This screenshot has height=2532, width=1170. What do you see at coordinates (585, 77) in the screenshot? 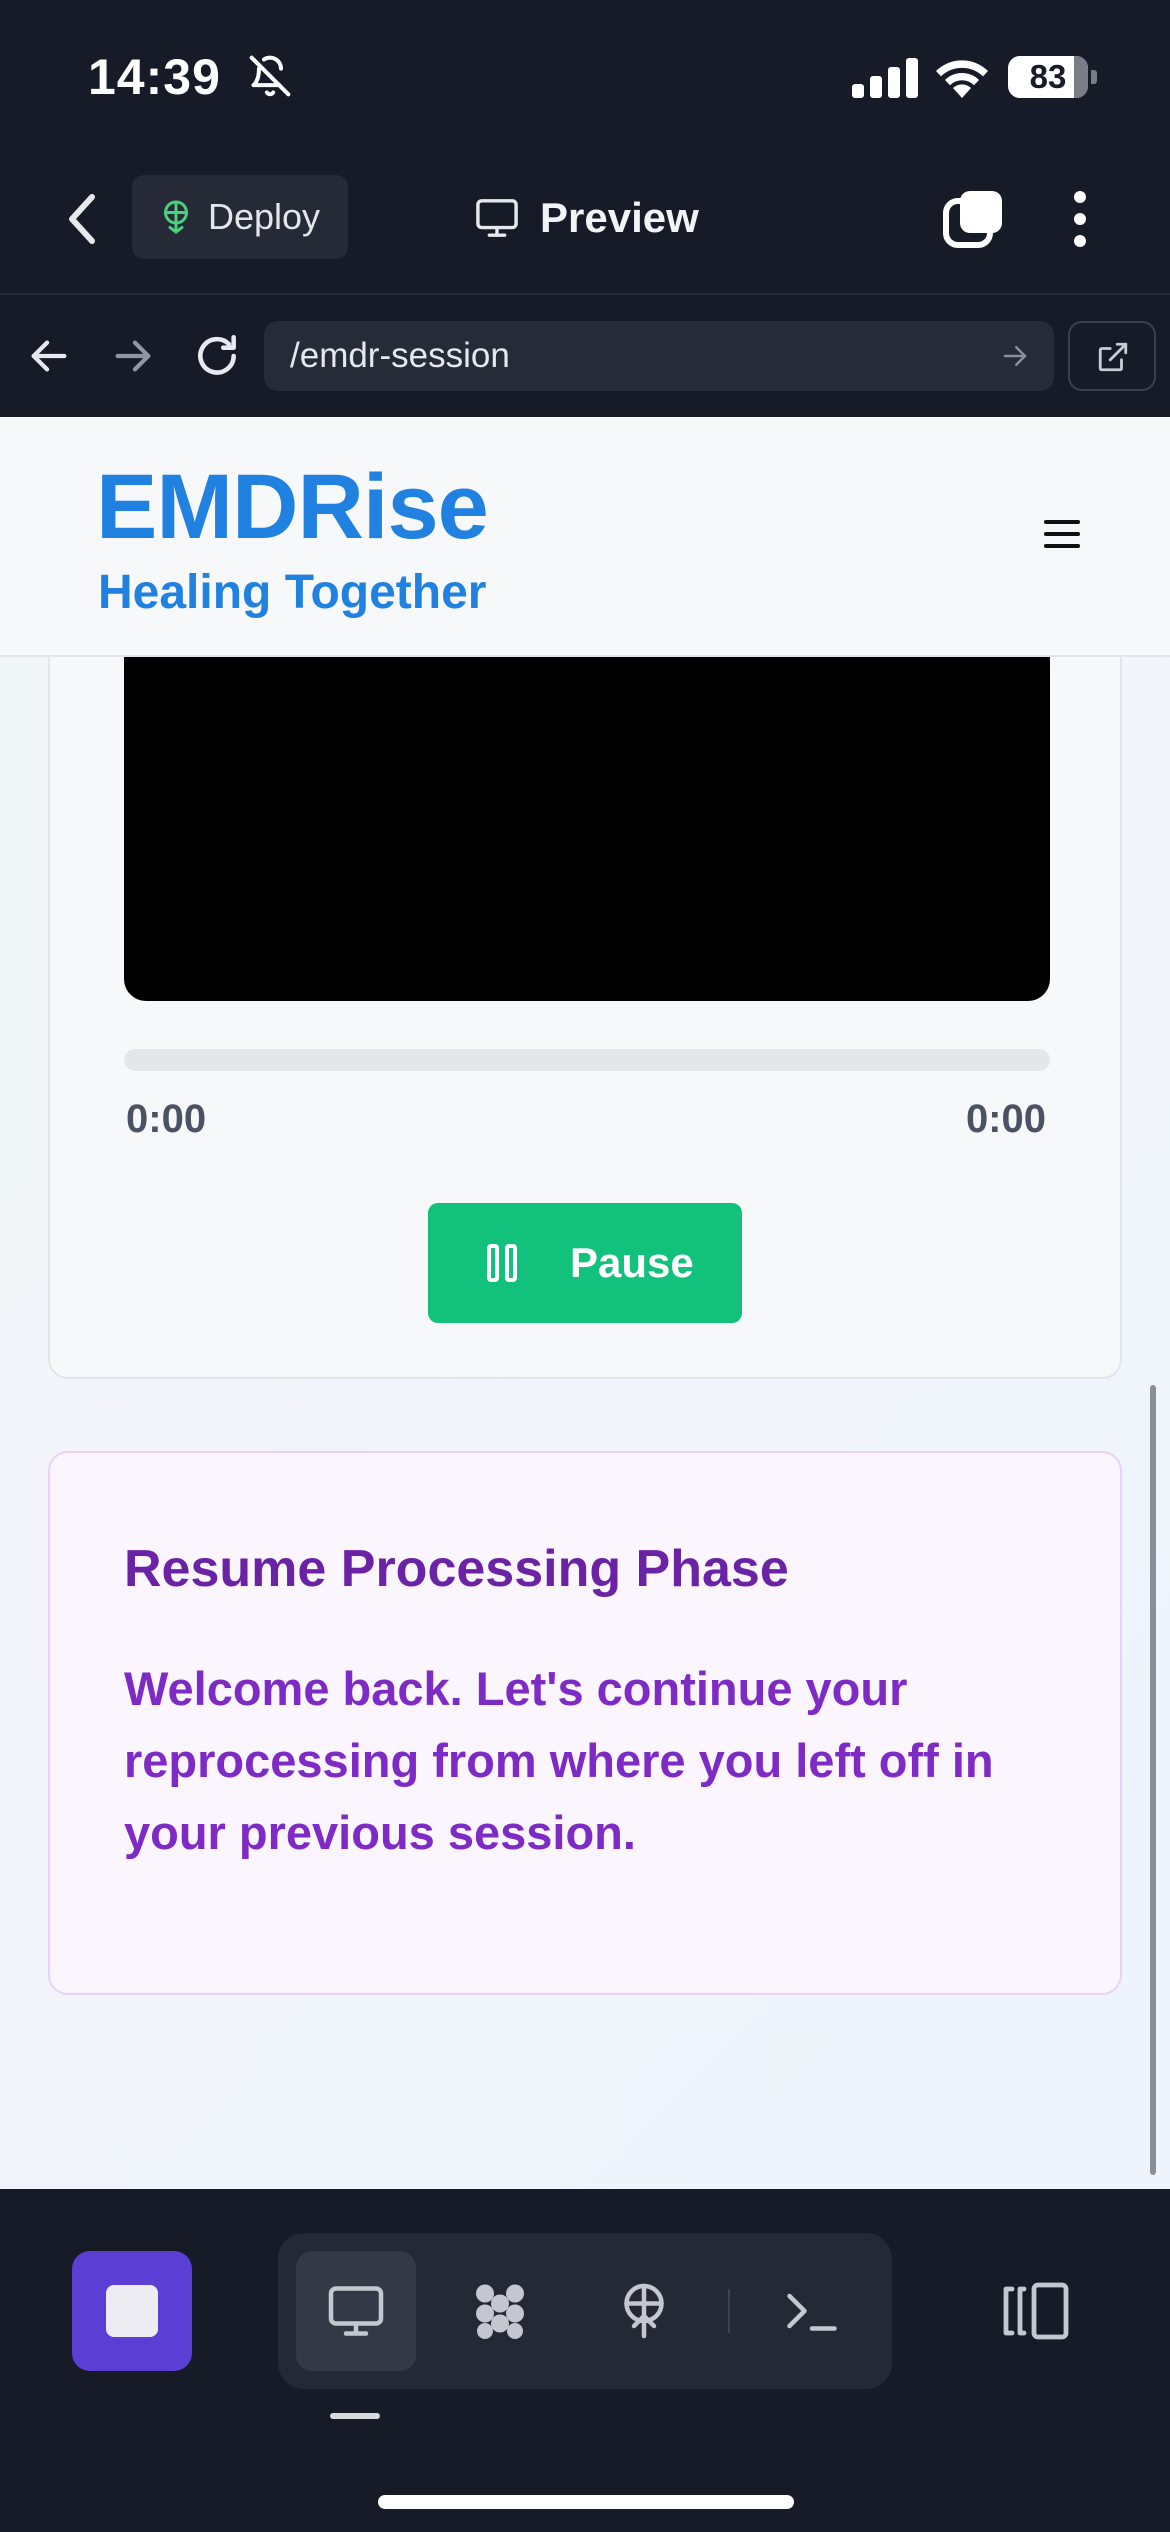
I see `status-bar: 14:39 83` at bounding box center [585, 77].